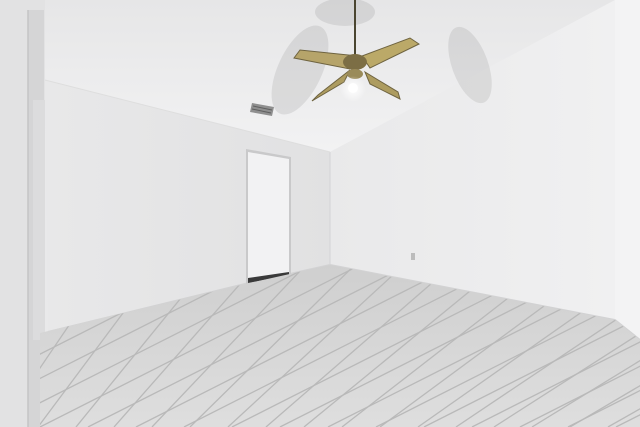 This screenshot has height=427, width=640. I want to click on closet-door-panel, so click(39, 220).